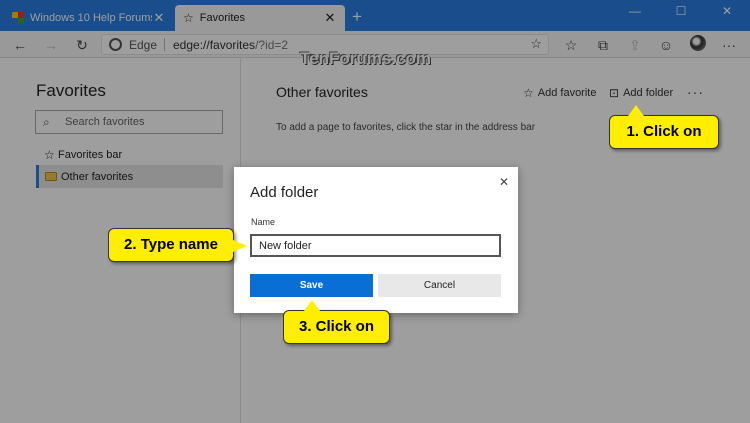 Image resolution: width=750 pixels, height=423 pixels. Describe the element at coordinates (311, 285) in the screenshot. I see `save-button: Save` at that location.